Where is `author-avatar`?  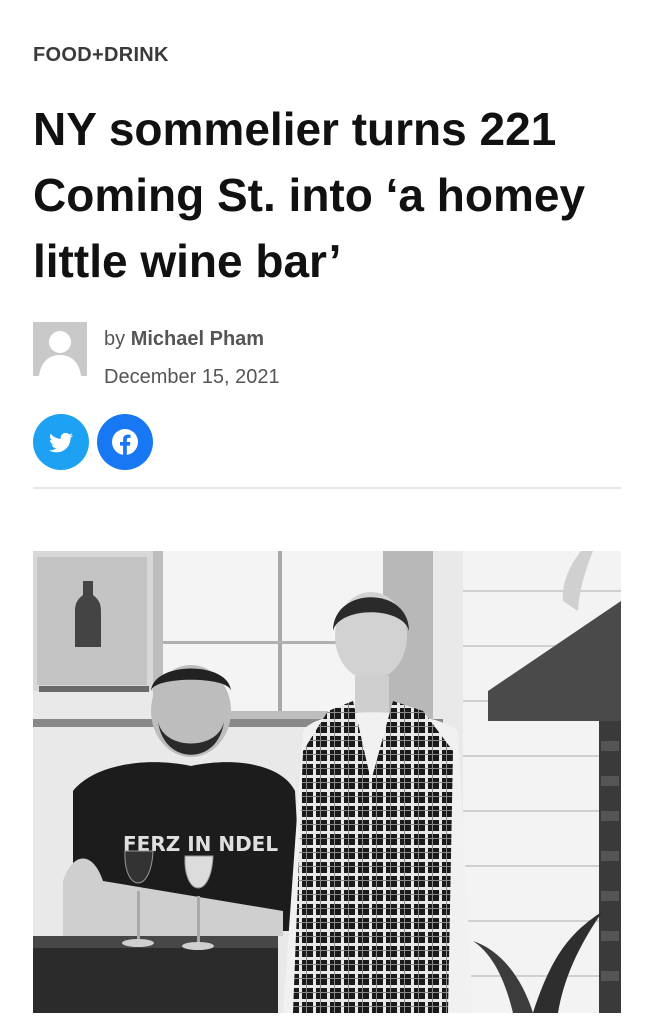 author-avatar is located at coordinates (60, 349).